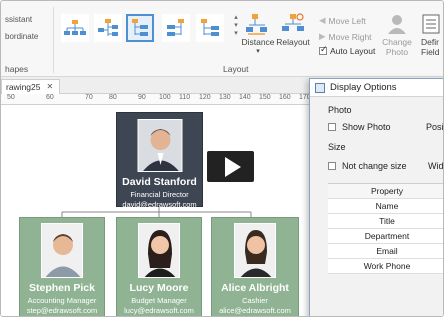 This screenshot has height=317, width=444. I want to click on employee-email: lucy@edrawsoft.com, so click(159, 310).